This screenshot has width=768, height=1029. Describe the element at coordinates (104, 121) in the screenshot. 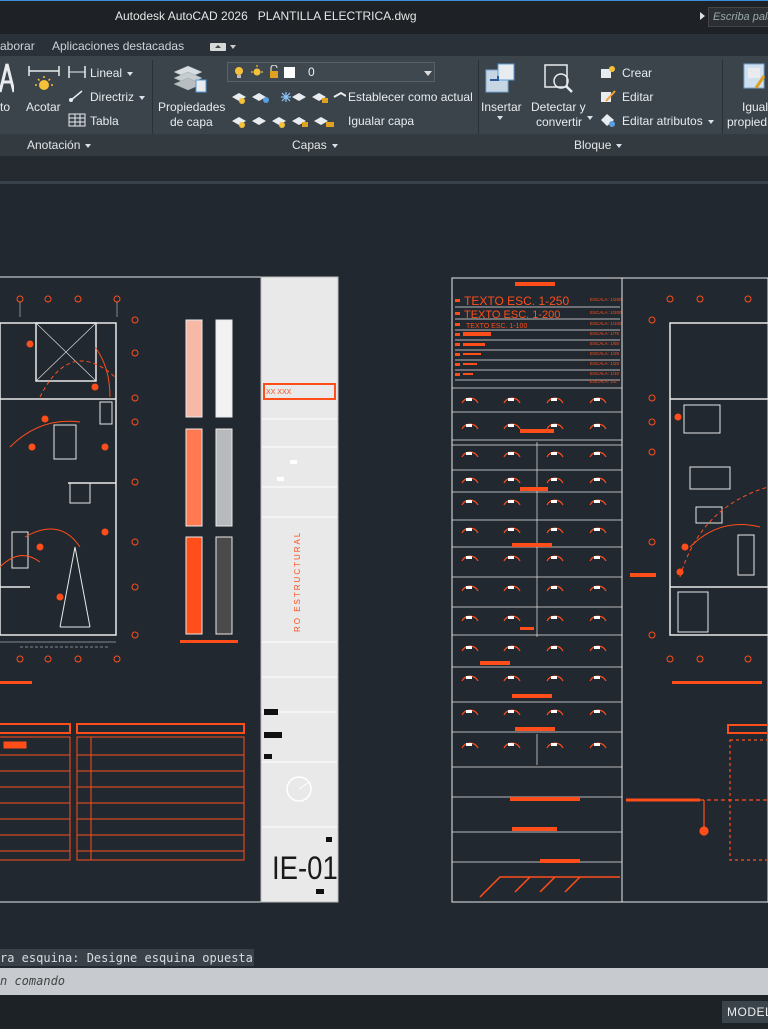

I see `tabla-button: Tabla` at that location.